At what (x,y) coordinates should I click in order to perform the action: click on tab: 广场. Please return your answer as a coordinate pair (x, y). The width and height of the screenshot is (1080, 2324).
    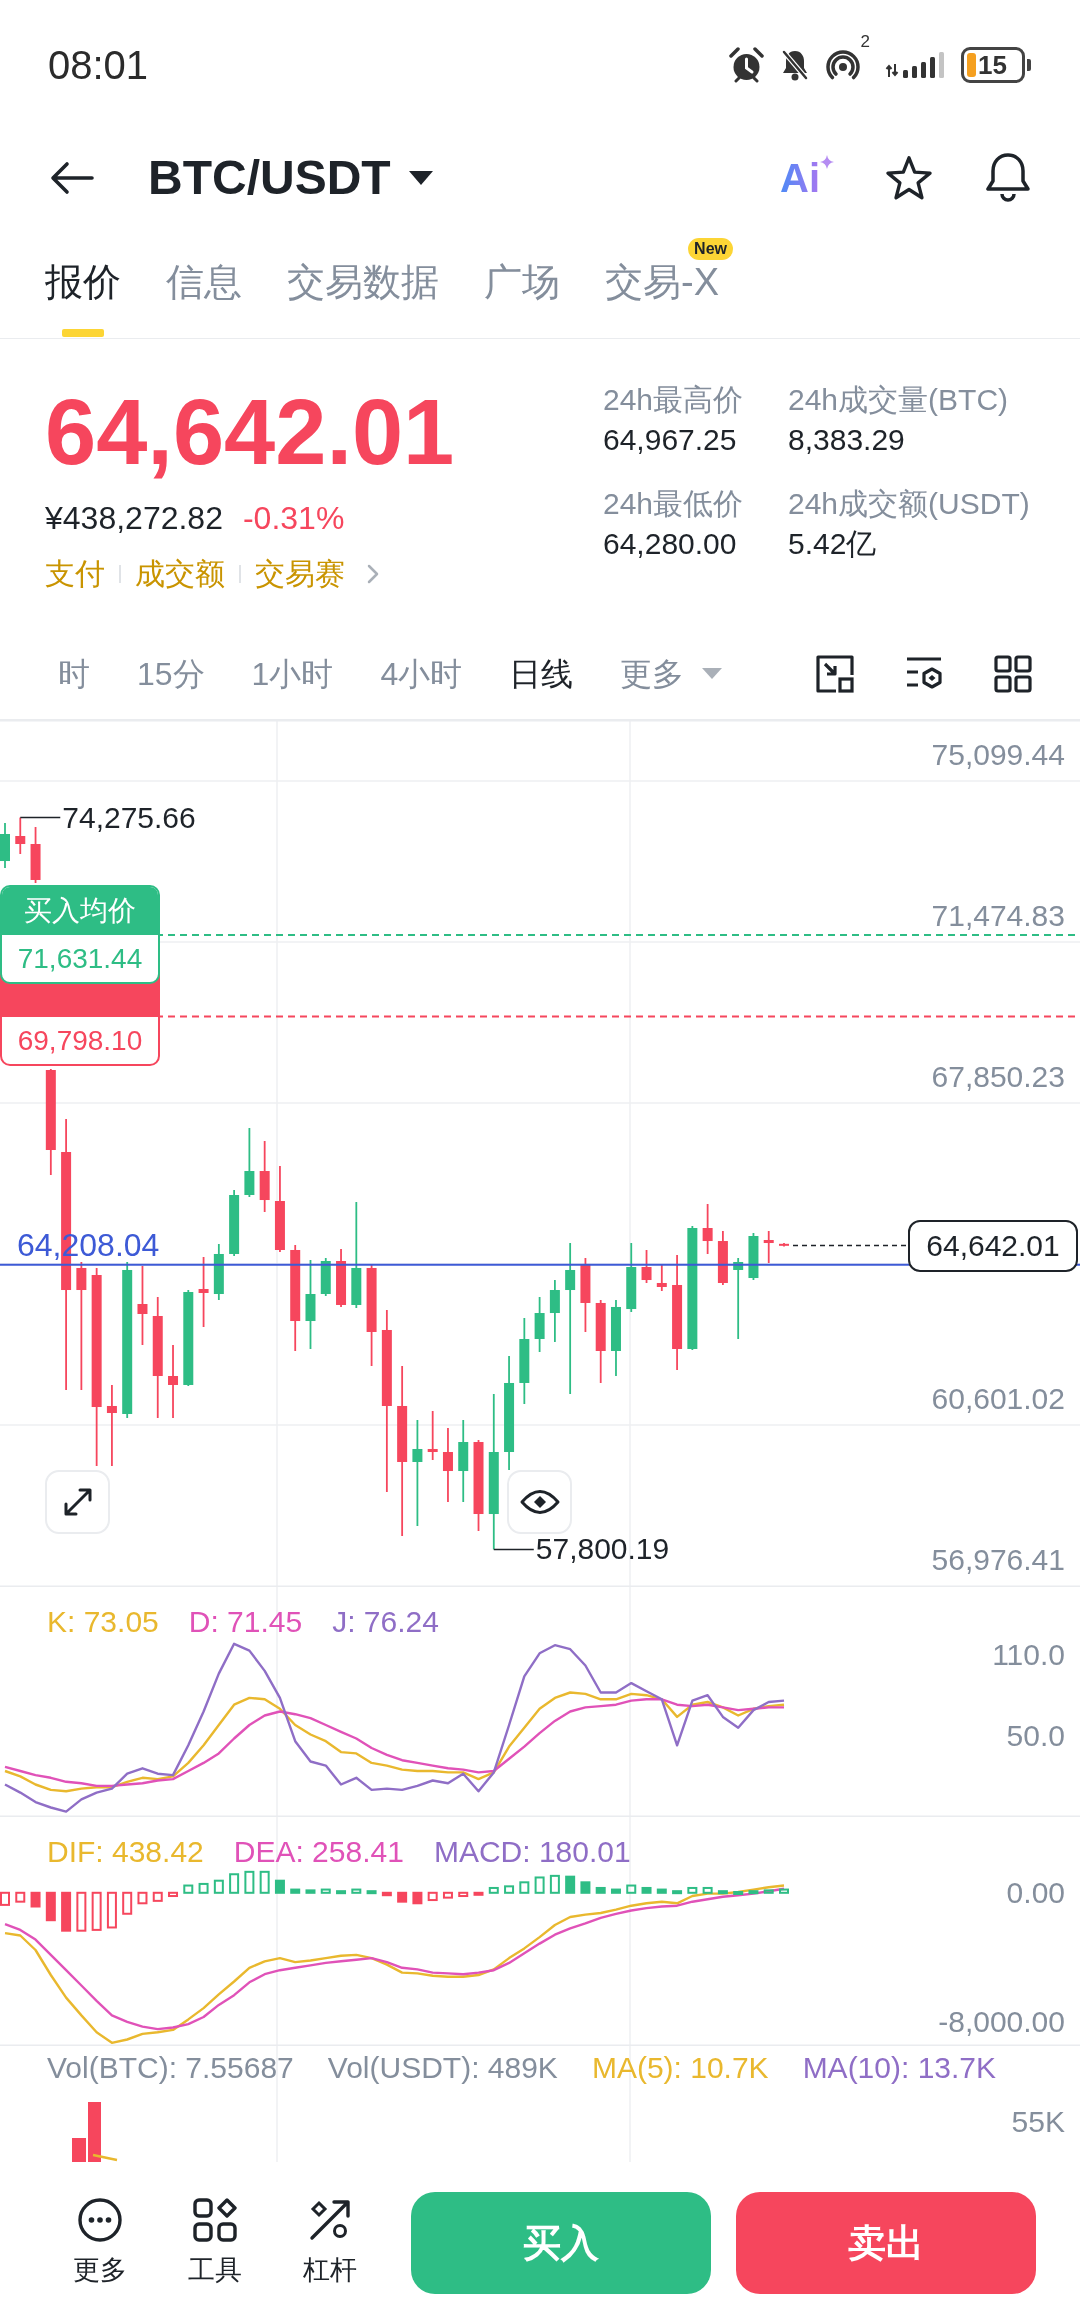
    Looking at the image, I should click on (522, 282).